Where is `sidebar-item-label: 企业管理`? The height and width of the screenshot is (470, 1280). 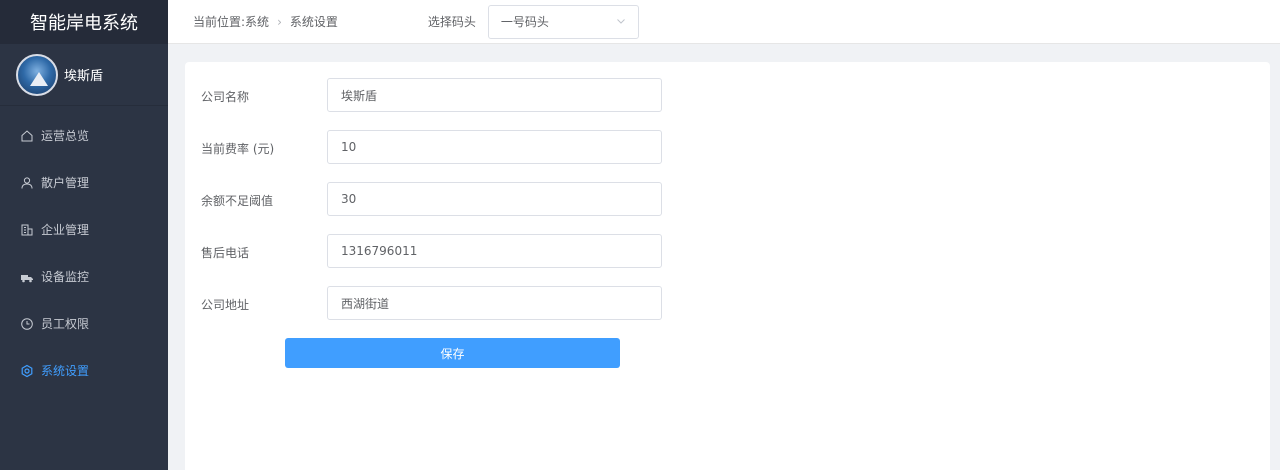 sidebar-item-label: 企业管理 is located at coordinates (65, 230).